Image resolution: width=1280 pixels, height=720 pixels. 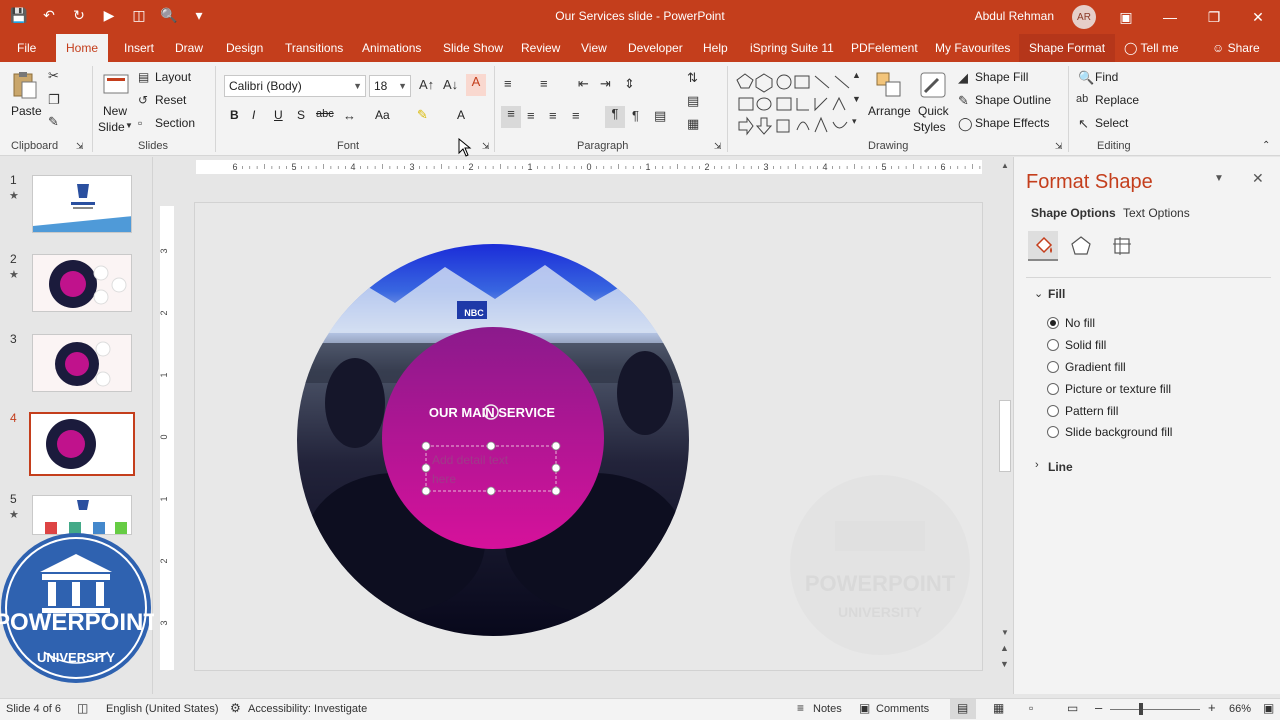 What do you see at coordinates (576, 115) in the screenshot?
I see `justify-icon: ≡` at bounding box center [576, 115].